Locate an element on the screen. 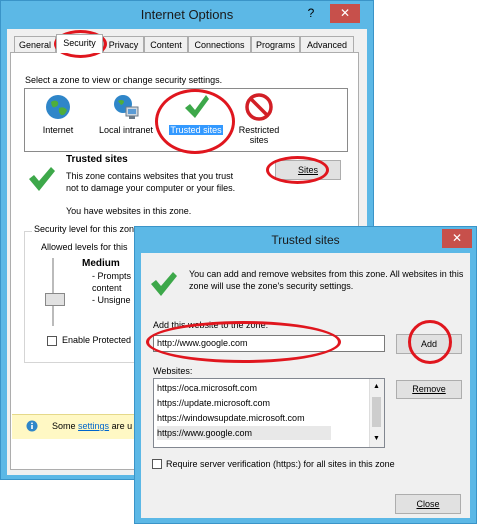  add-website-input: http://www.google.com is located at coordinates (269, 343).